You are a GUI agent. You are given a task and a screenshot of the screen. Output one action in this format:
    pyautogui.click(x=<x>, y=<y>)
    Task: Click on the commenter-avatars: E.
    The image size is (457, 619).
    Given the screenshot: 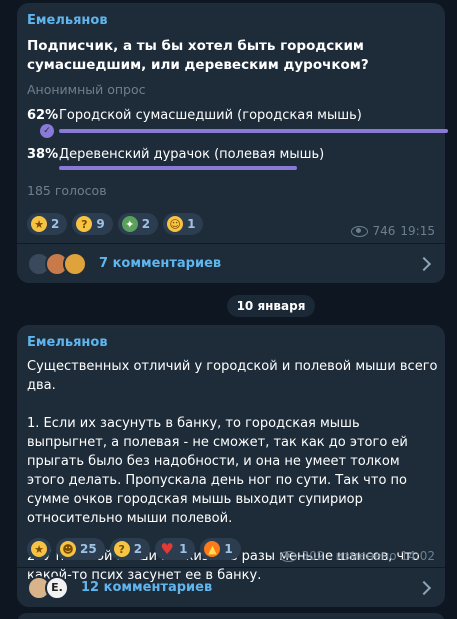 What is the action you would take?
    pyautogui.click(x=48, y=587)
    